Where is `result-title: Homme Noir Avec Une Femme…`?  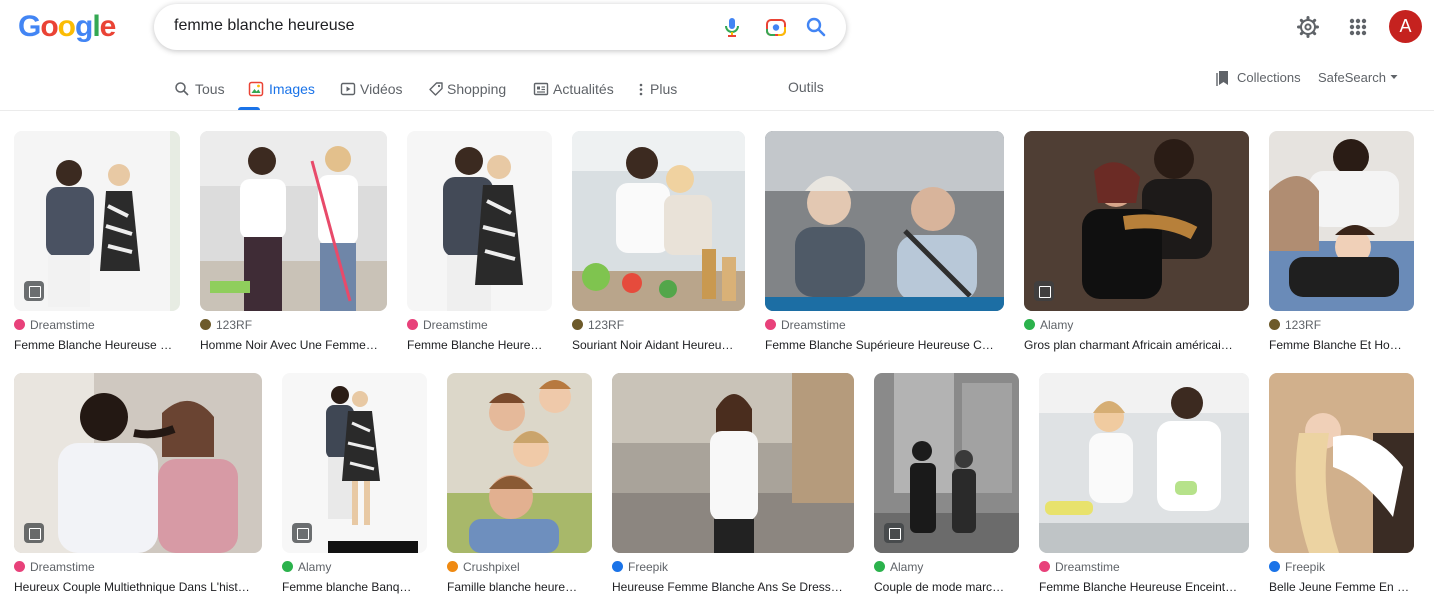 result-title: Homme Noir Avec Une Femme… is located at coordinates (293, 345).